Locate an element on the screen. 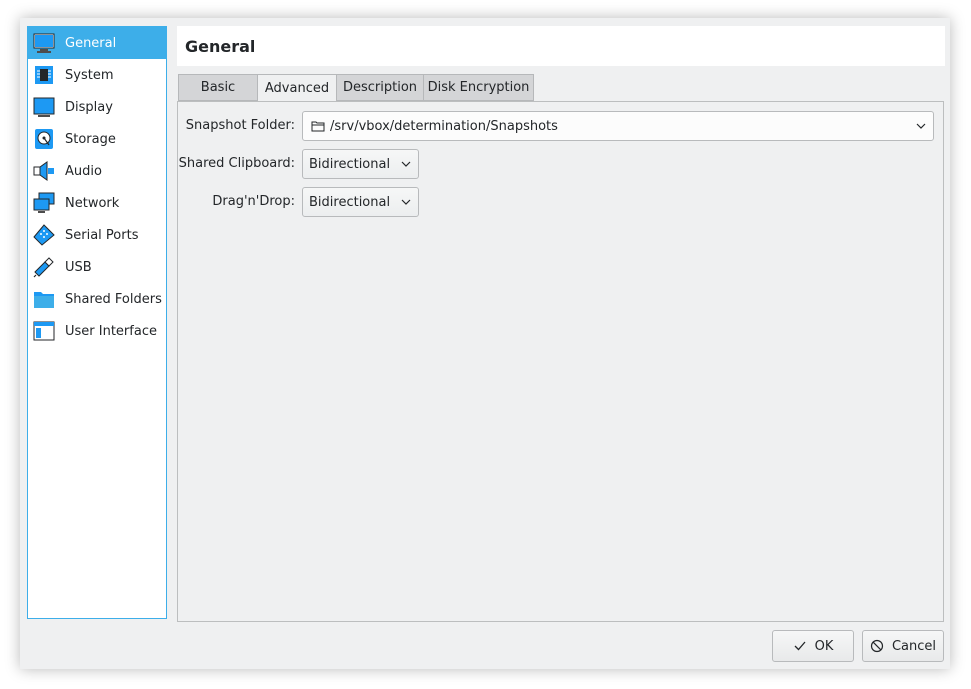 This screenshot has width=971, height=689. sidebar-item-label: Storage is located at coordinates (90, 139).